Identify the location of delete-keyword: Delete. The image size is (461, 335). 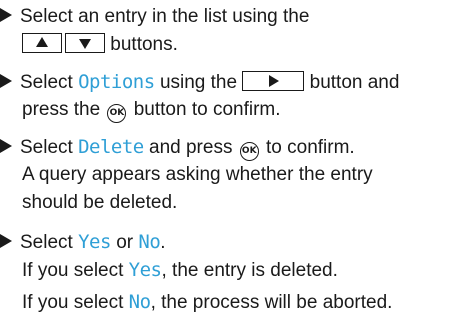
(111, 147).